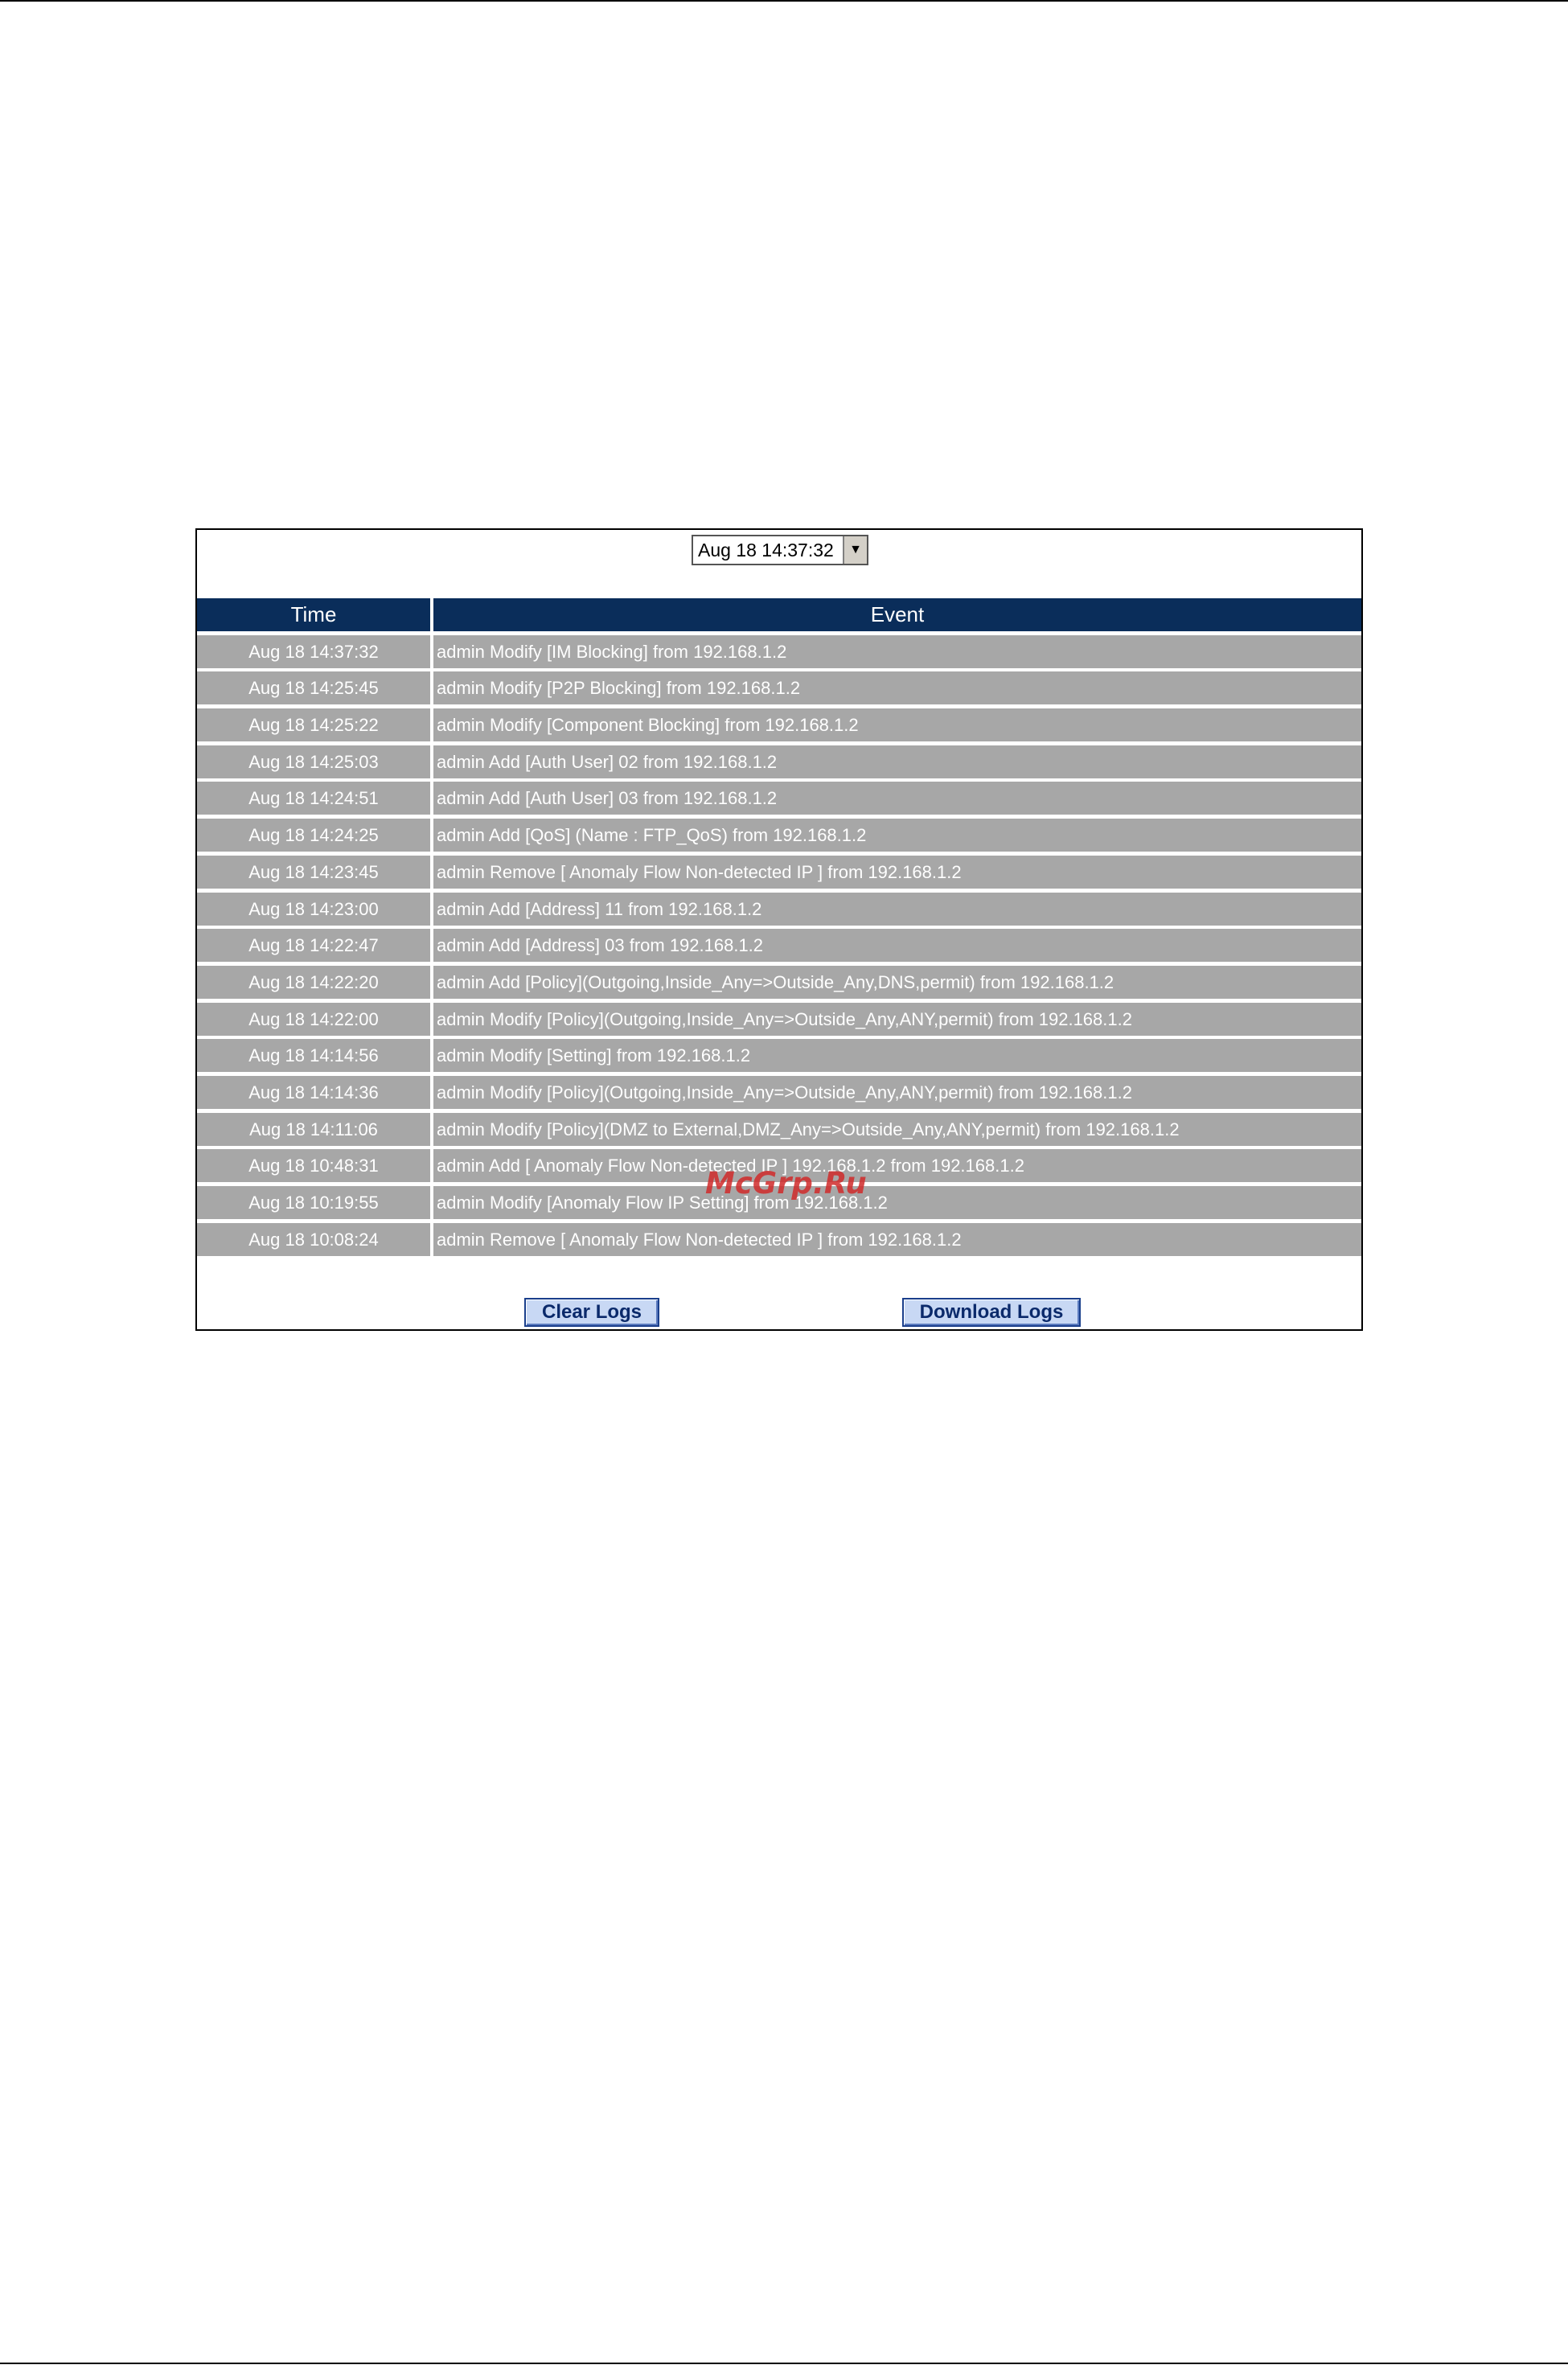 Image resolution: width=1568 pixels, height=2369 pixels. I want to click on log-time-cell: Aug 18 14:24:51, so click(313, 798).